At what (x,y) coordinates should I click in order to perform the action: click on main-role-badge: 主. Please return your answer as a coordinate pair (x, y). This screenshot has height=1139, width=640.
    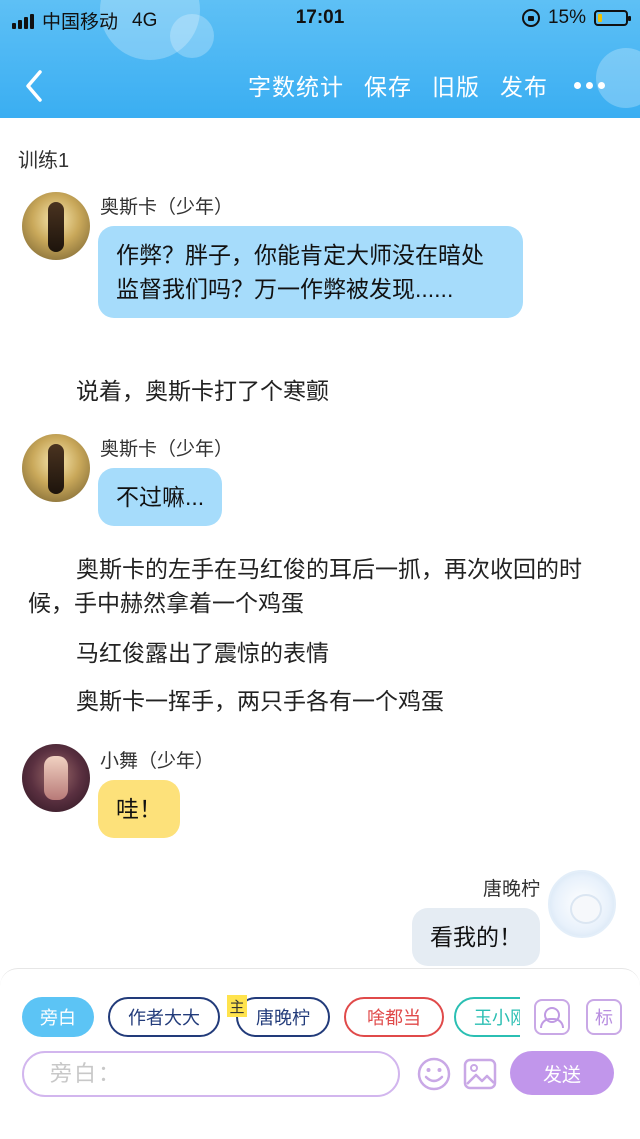
    Looking at the image, I should click on (237, 1006).